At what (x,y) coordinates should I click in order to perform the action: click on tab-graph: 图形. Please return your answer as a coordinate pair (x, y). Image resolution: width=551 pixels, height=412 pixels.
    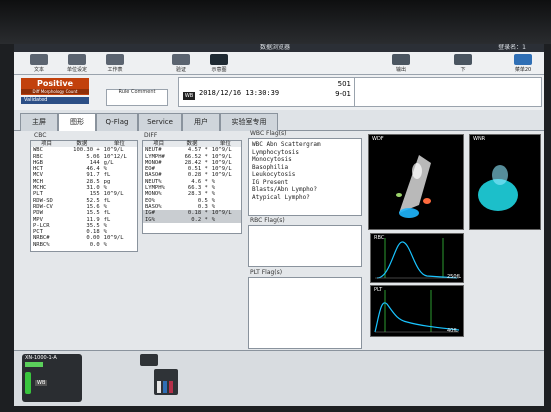
    Looking at the image, I should click on (77, 122).